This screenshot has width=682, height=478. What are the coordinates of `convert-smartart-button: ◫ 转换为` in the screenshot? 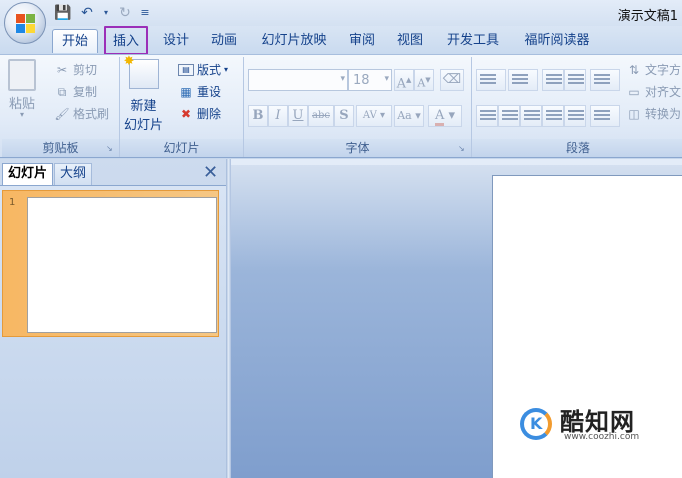 It's located at (653, 113).